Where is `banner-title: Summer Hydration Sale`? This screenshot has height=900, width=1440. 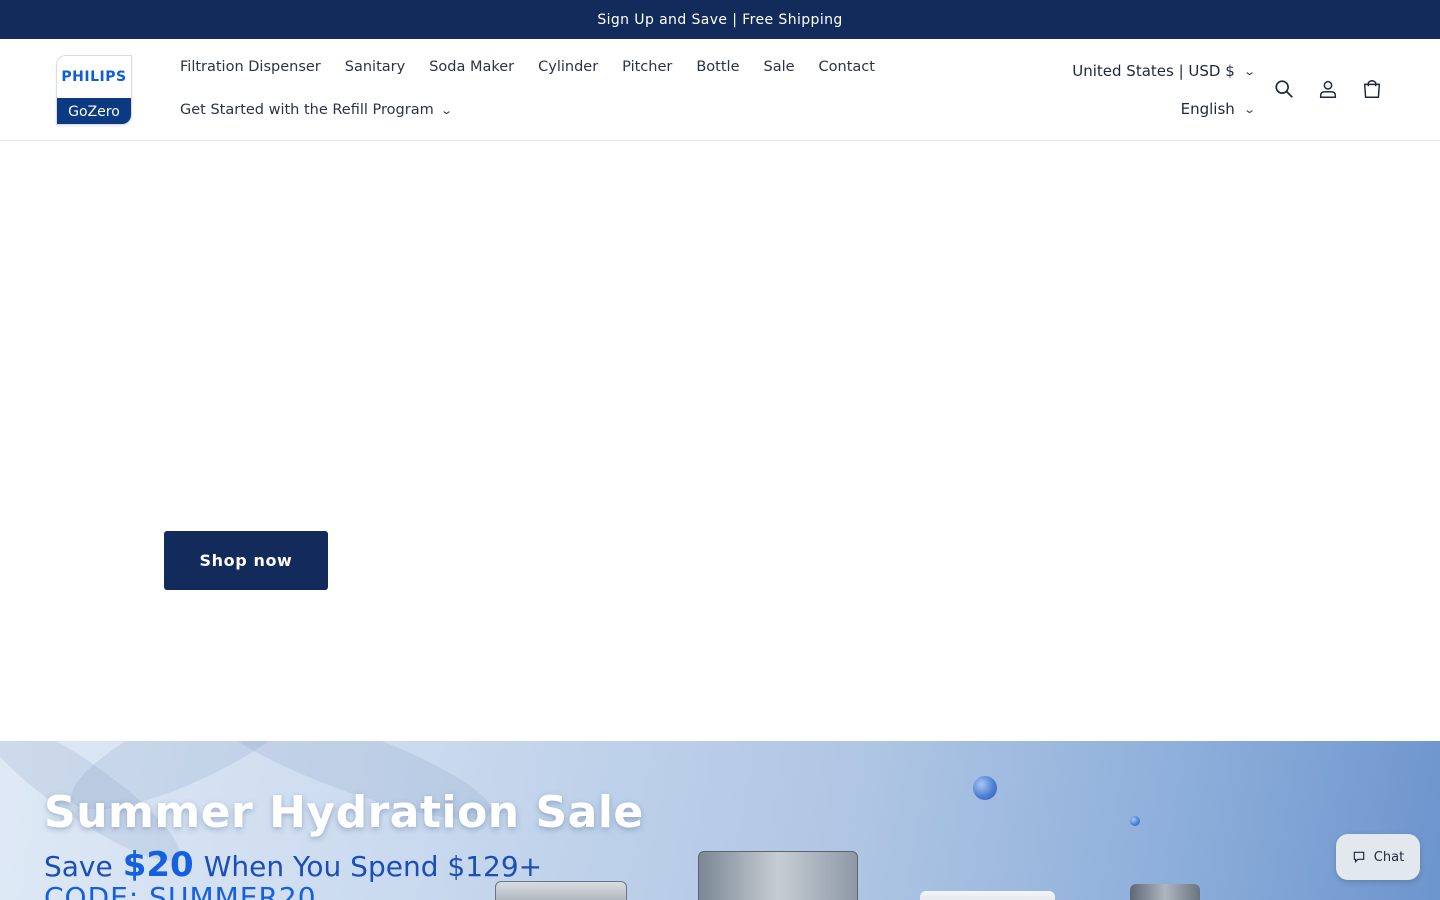
banner-title: Summer Hydration Sale is located at coordinates (344, 812).